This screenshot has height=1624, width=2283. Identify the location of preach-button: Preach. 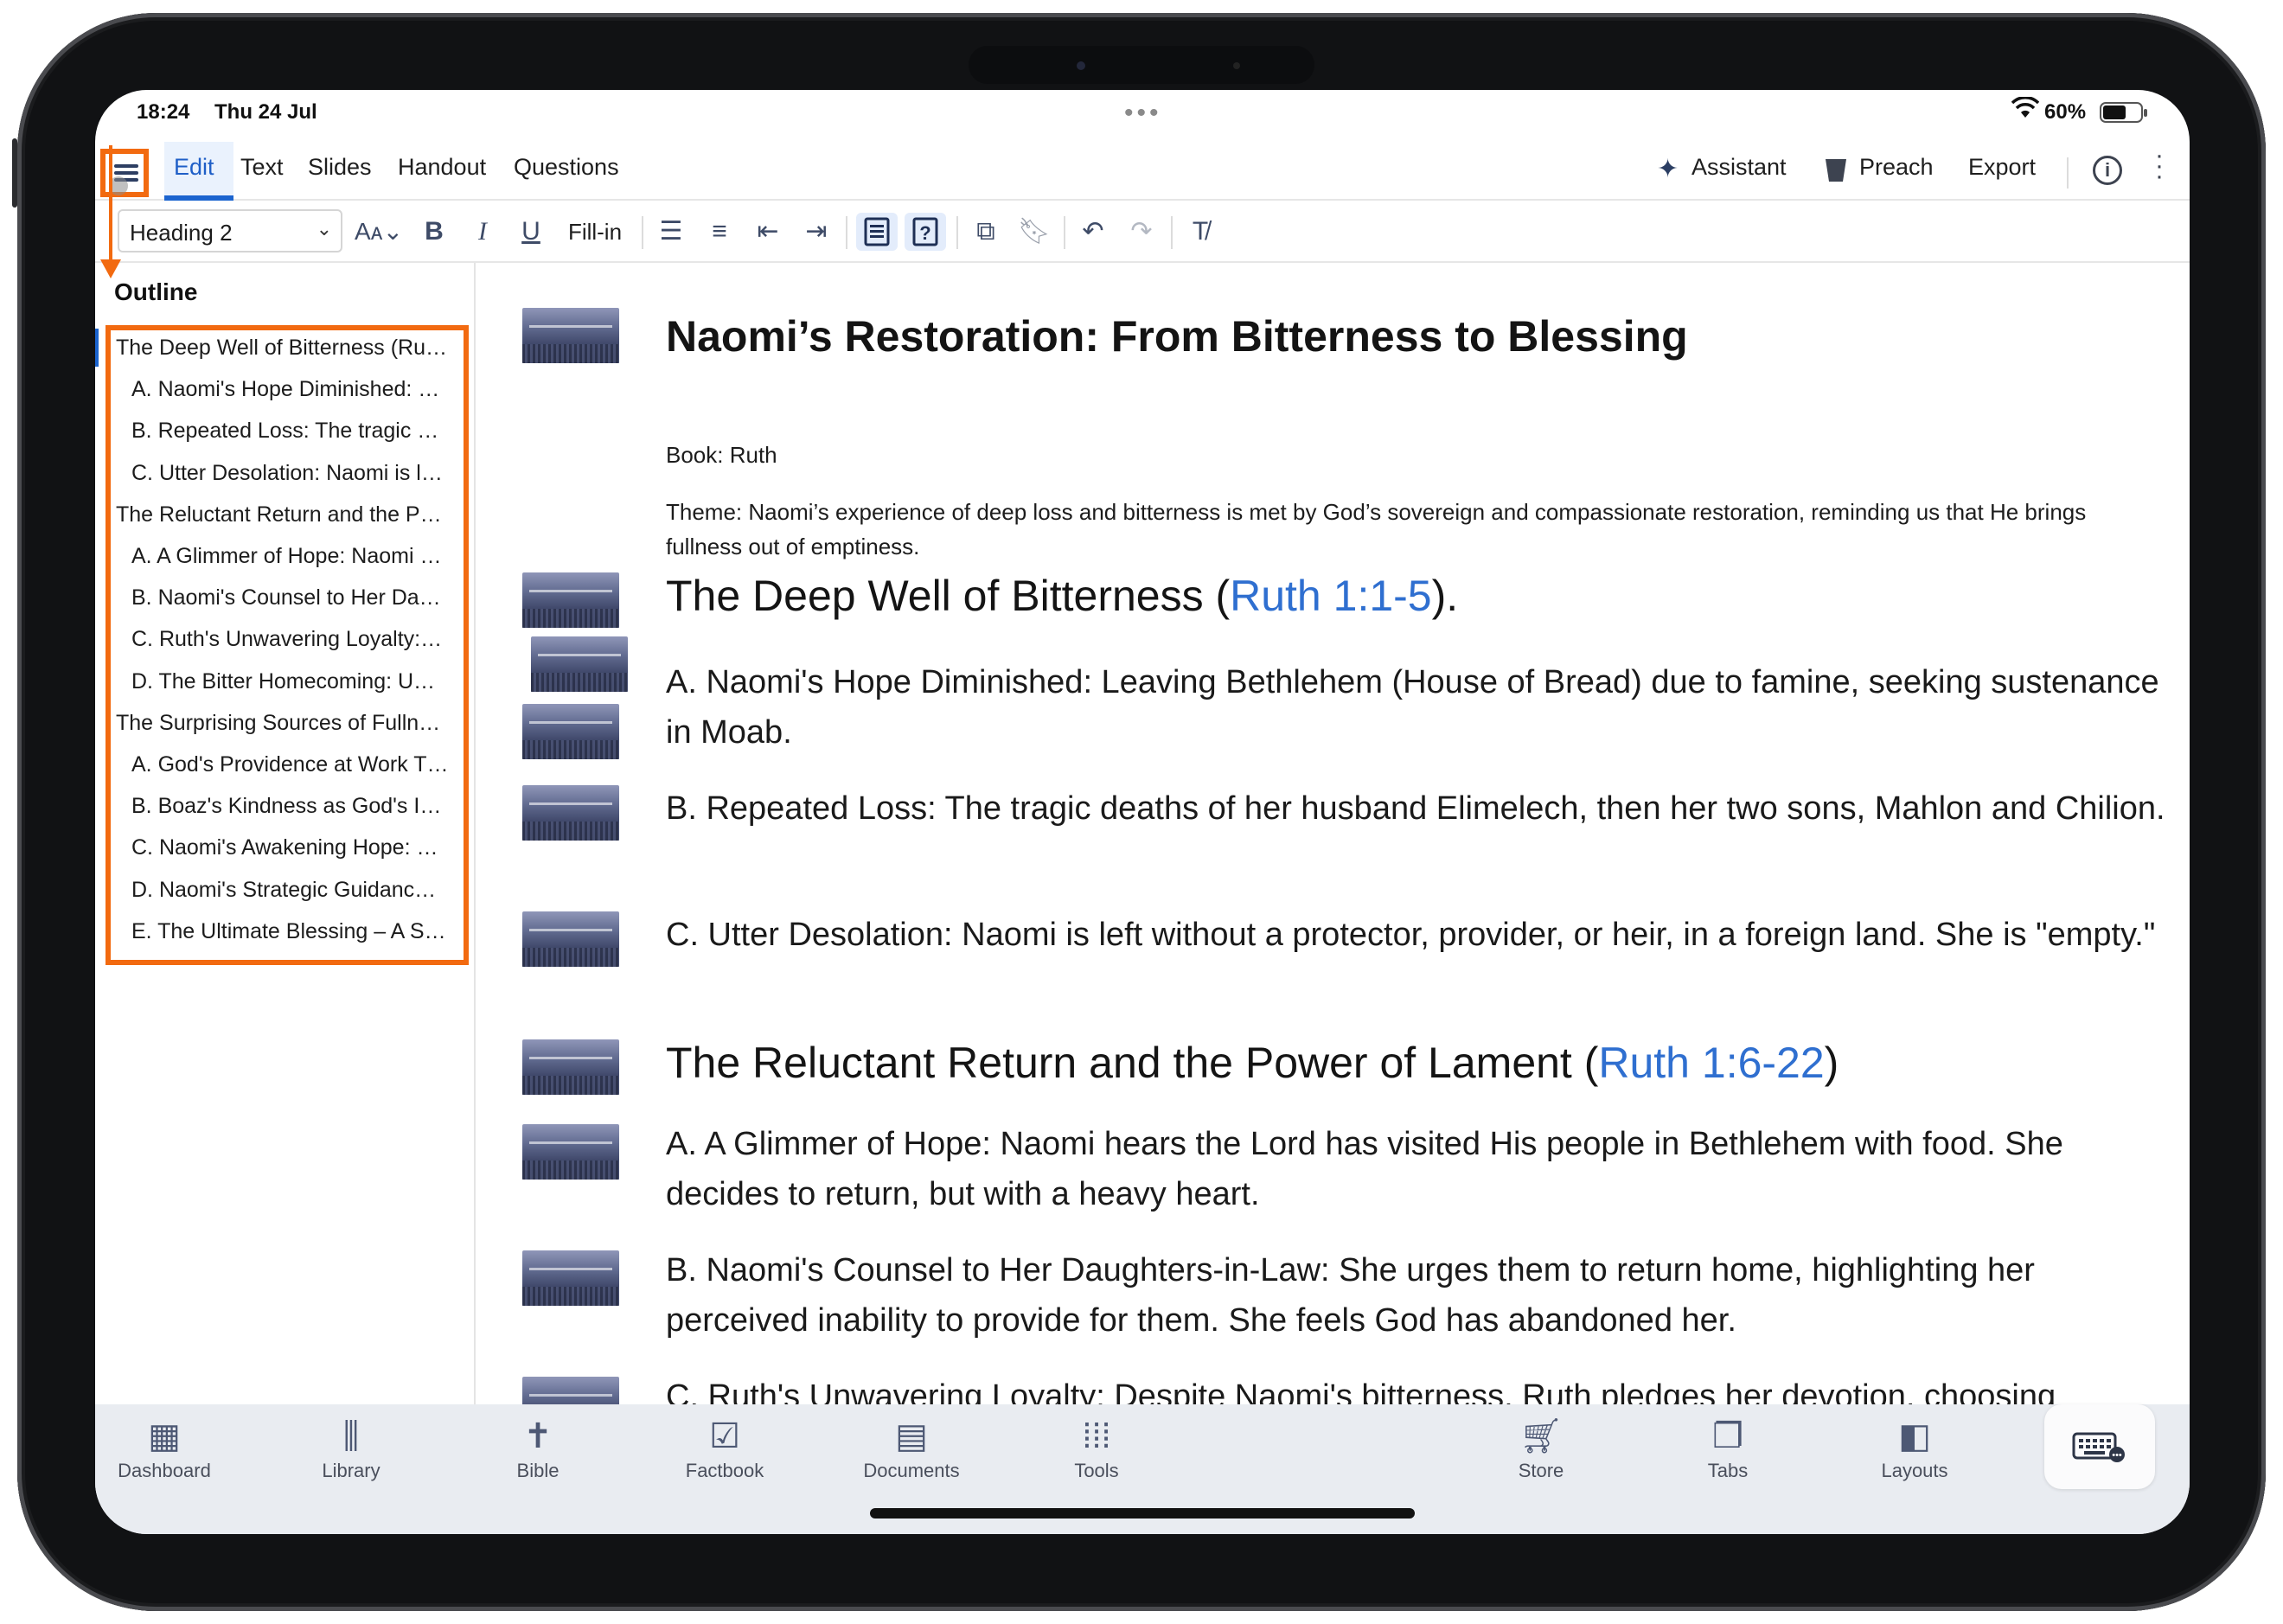
(1897, 167).